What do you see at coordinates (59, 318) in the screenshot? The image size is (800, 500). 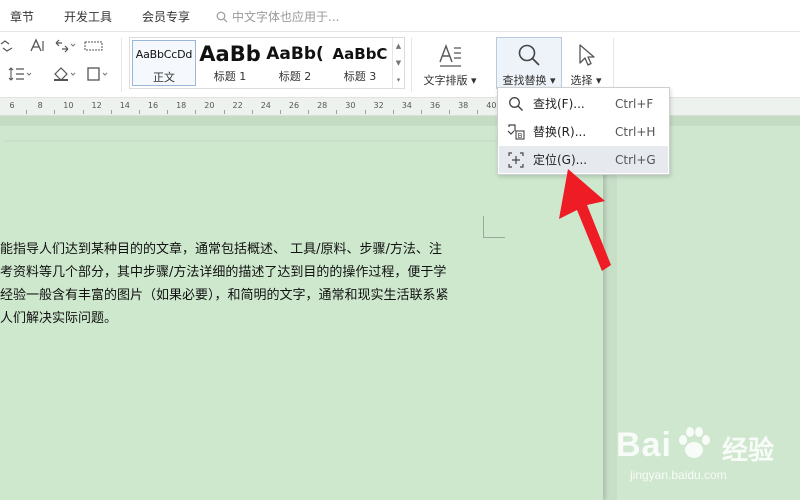 I see `paragraph-line: 人们解决实际问题。` at bounding box center [59, 318].